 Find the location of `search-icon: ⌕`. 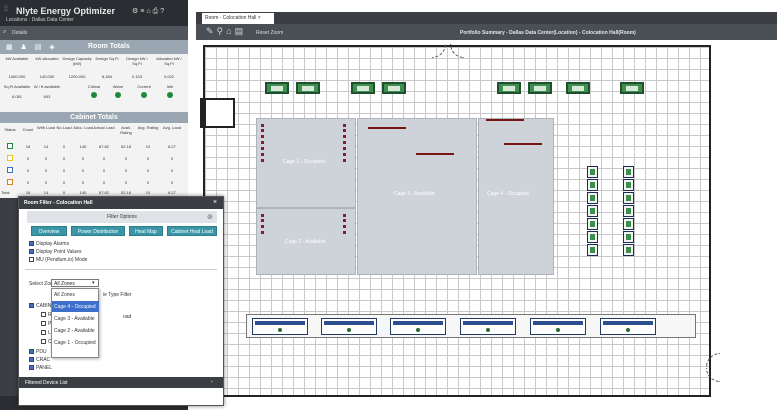

search-icon: ⌕ is located at coordinates (4, 32).